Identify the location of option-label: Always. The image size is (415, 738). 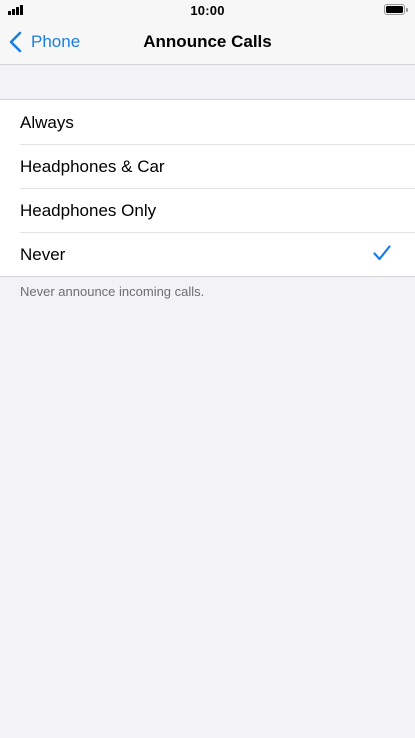
(47, 122).